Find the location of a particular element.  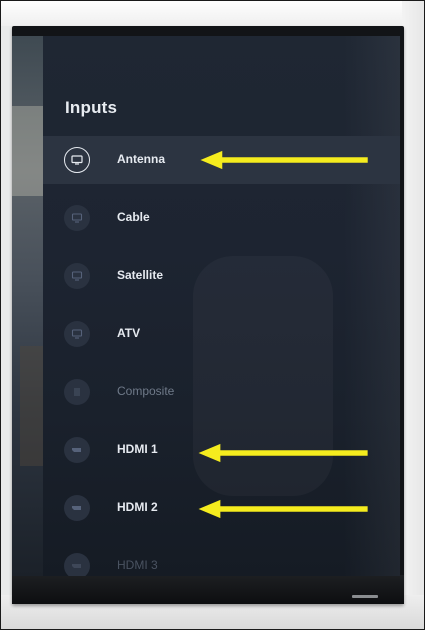

input-item-cable: Cable is located at coordinates (221, 218).